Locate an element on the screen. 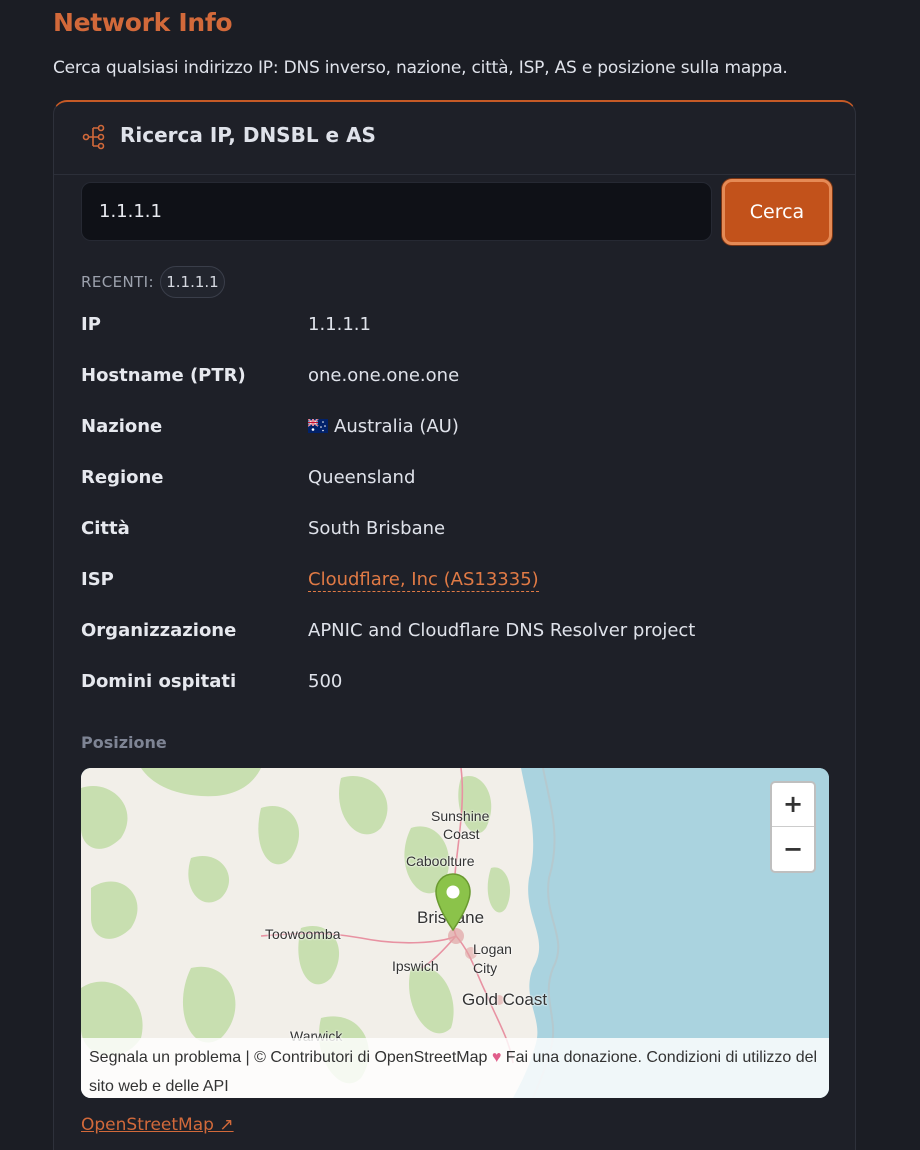  info-key: Città is located at coordinates (105, 528).